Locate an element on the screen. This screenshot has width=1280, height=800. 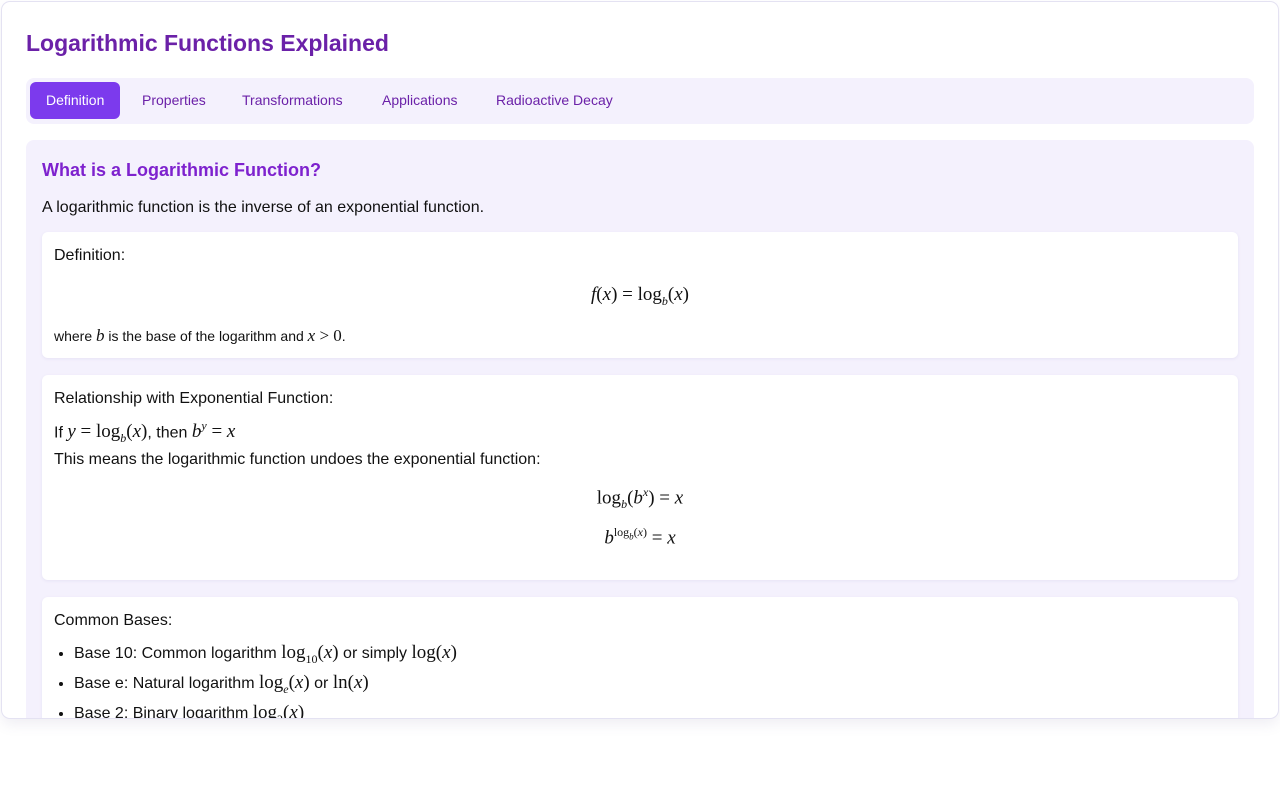
tab-applications: Applications is located at coordinates (420, 100).